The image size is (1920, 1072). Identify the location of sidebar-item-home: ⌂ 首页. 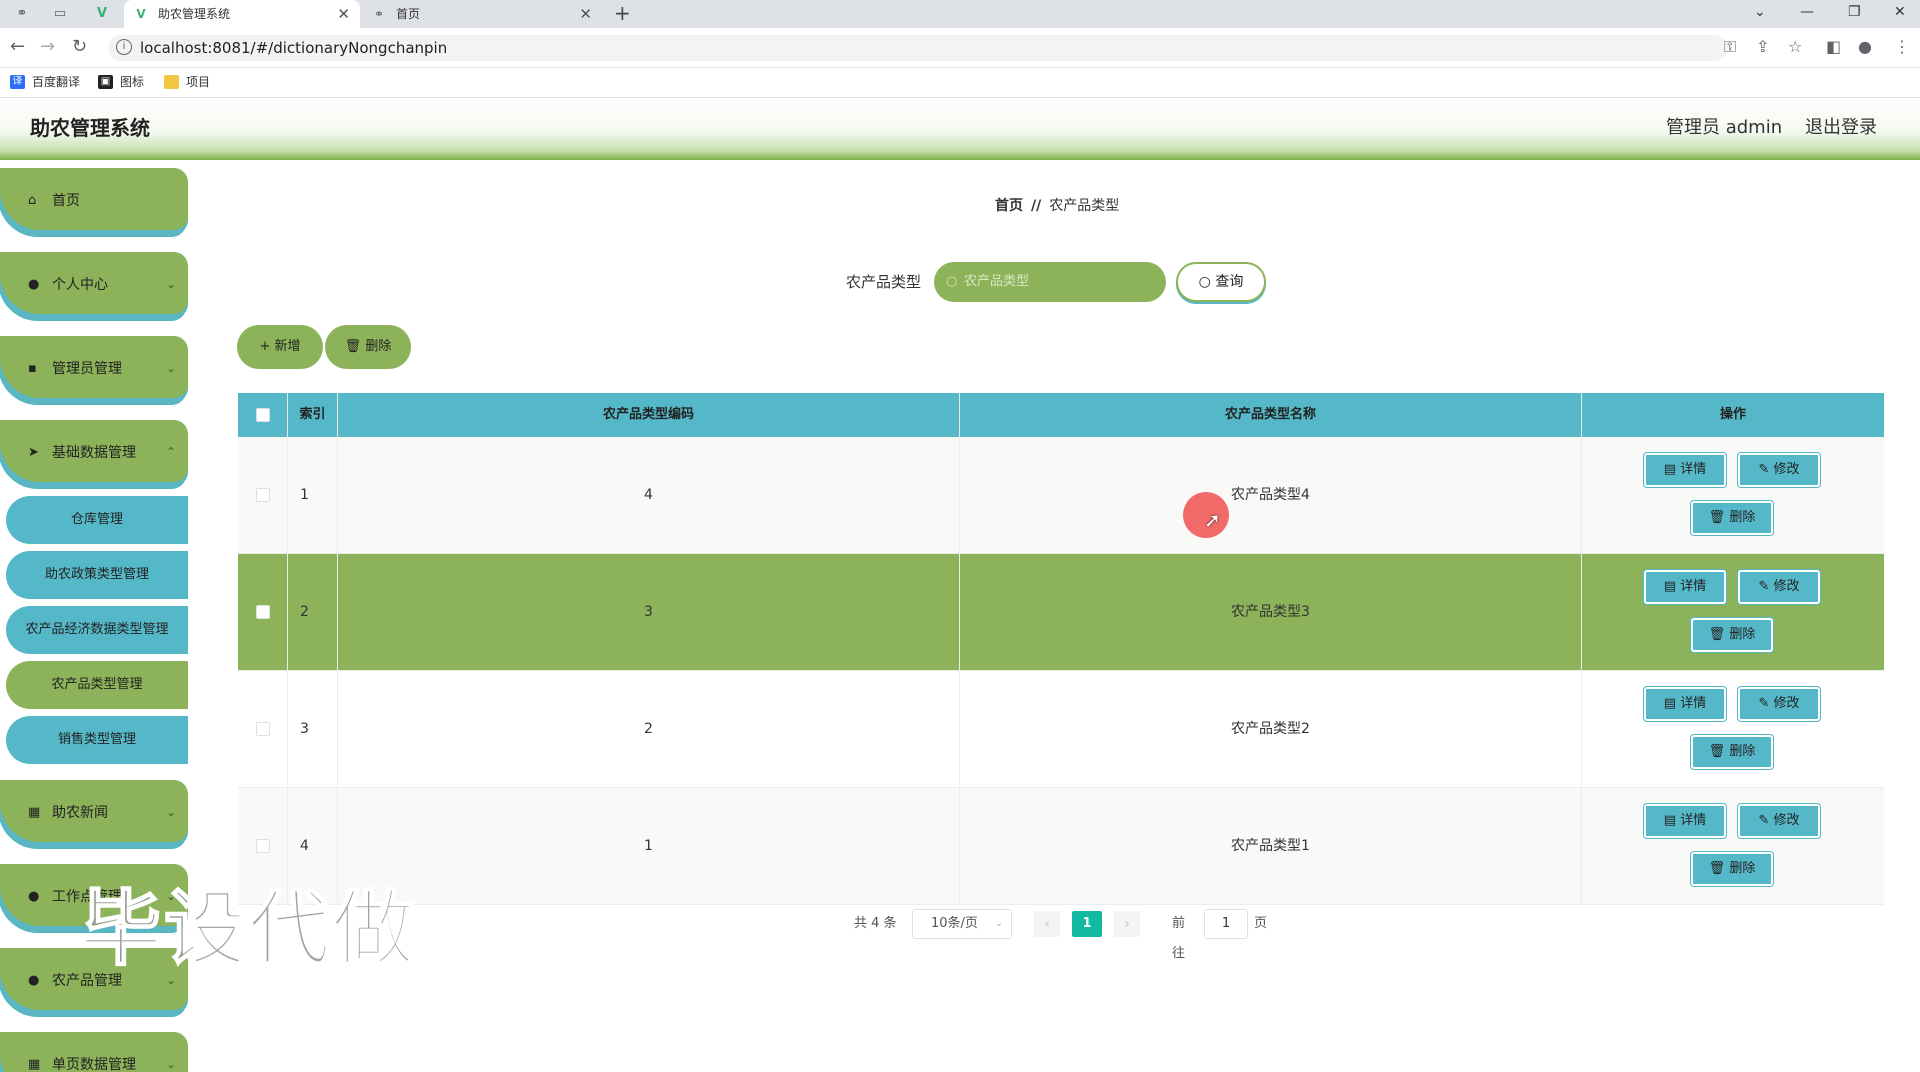
(94, 201).